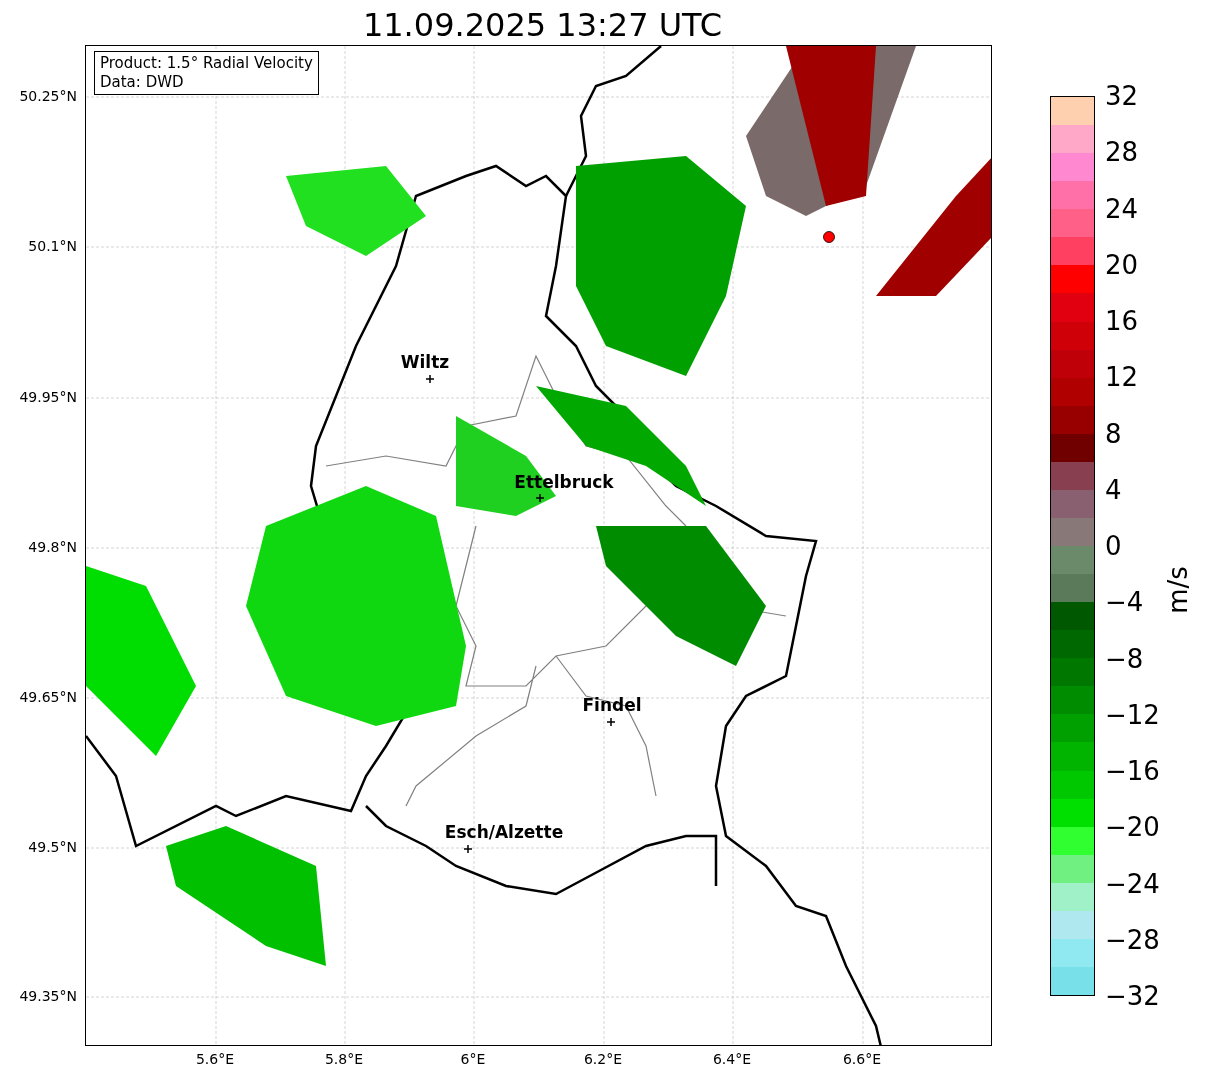 This screenshot has height=1081, width=1207. Describe the element at coordinates (1122, 96) in the screenshot. I see `colorbar-tick-label: 32` at that location.